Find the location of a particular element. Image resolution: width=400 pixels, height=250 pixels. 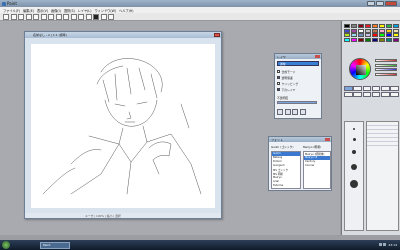

start-button is located at coordinates (6, 245).